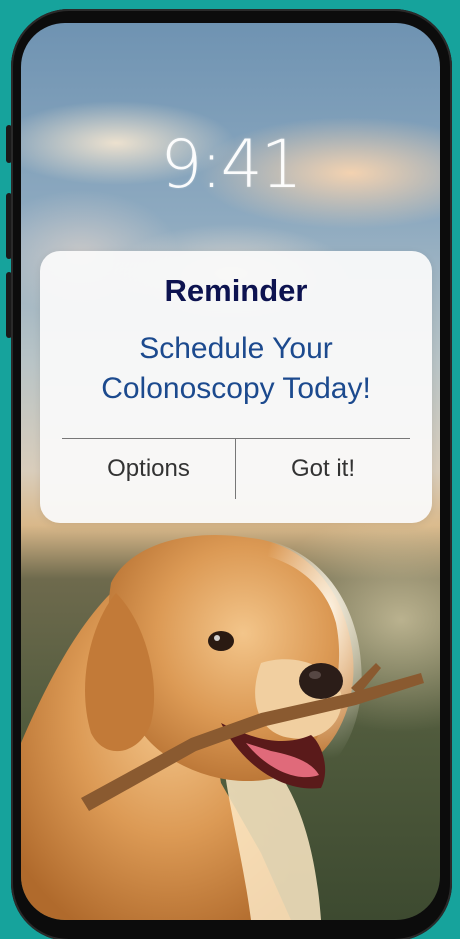 The width and height of the screenshot is (460, 939). Describe the element at coordinates (323, 469) in the screenshot. I see `got-it-button: Got it!` at that location.